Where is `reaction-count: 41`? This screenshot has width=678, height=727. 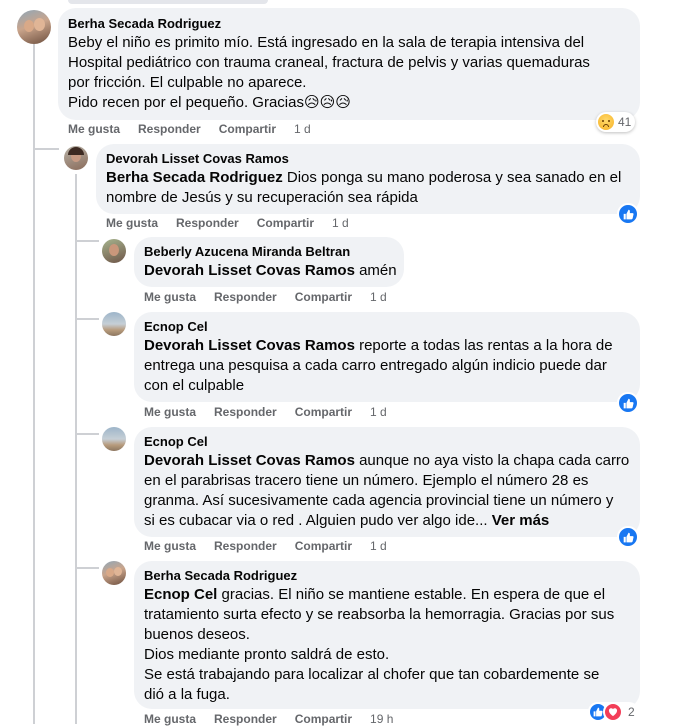
reaction-count: 41 is located at coordinates (625, 122).